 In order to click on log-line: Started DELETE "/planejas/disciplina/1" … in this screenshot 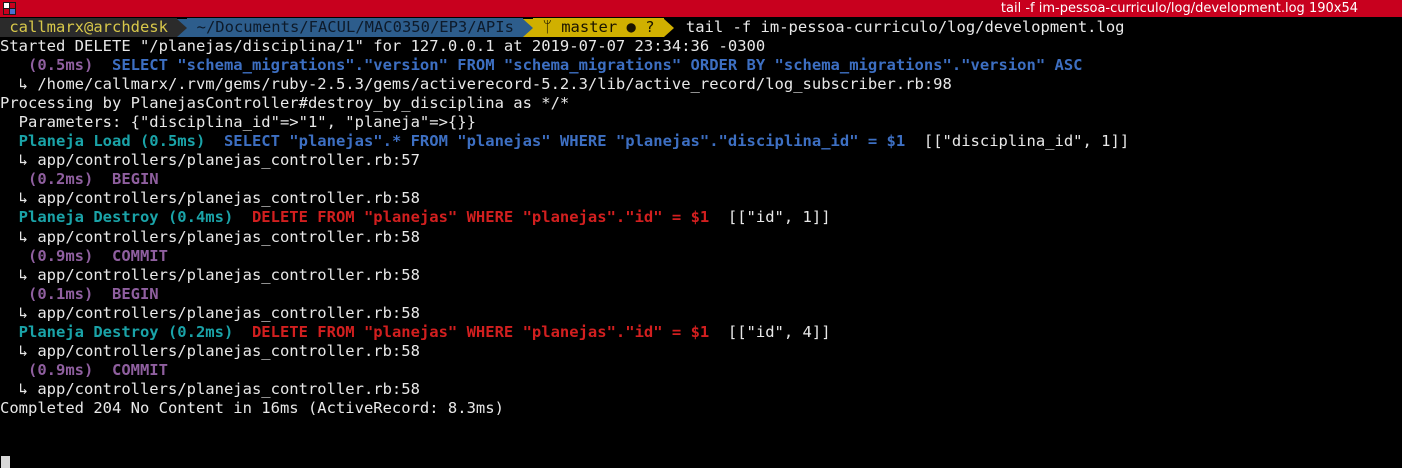, I will do `click(383, 46)`.